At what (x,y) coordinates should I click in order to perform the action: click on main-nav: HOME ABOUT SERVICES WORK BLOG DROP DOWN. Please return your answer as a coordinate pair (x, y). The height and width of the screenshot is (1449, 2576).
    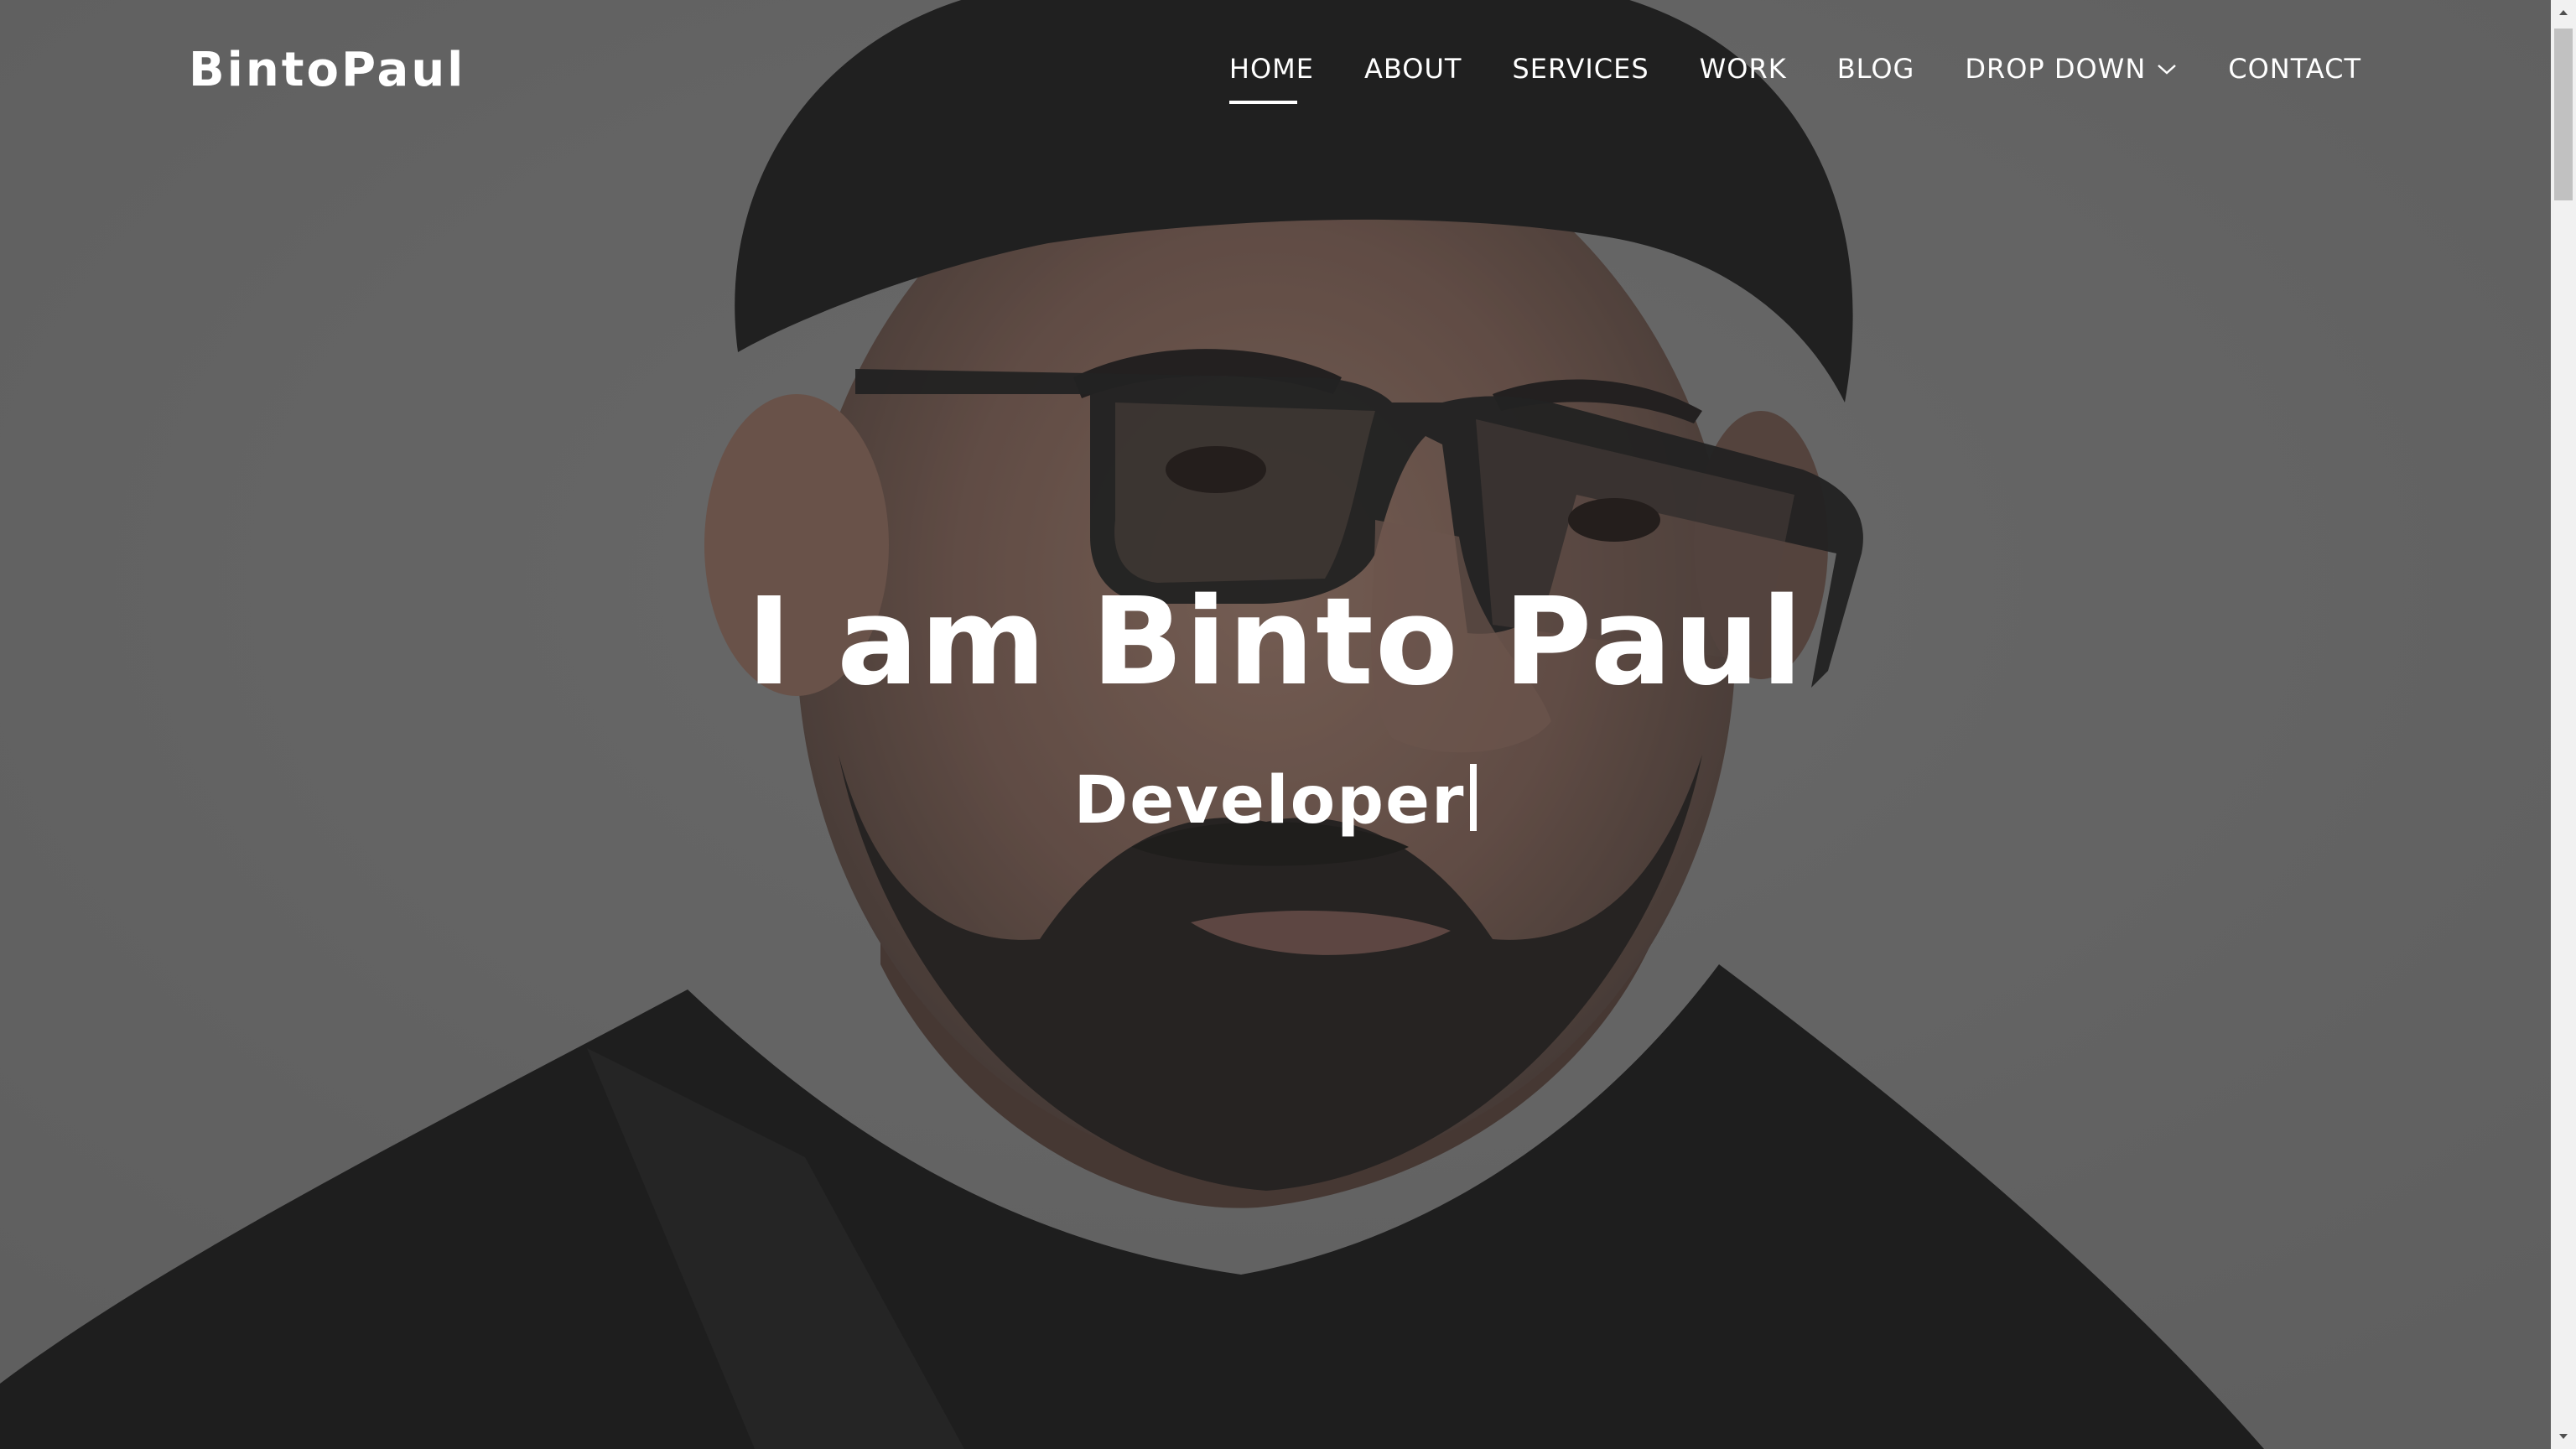
    Looking at the image, I should click on (1770, 77).